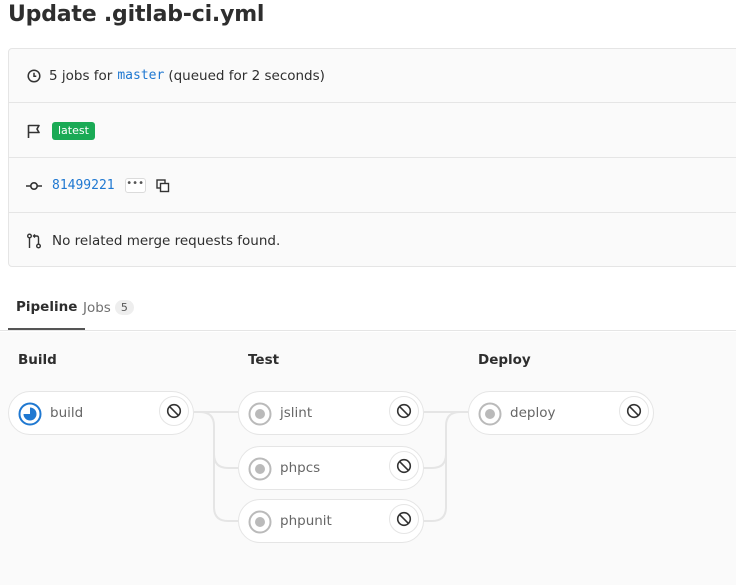 The height and width of the screenshot is (585, 736). What do you see at coordinates (34, 186) in the screenshot?
I see `commit-icon` at bounding box center [34, 186].